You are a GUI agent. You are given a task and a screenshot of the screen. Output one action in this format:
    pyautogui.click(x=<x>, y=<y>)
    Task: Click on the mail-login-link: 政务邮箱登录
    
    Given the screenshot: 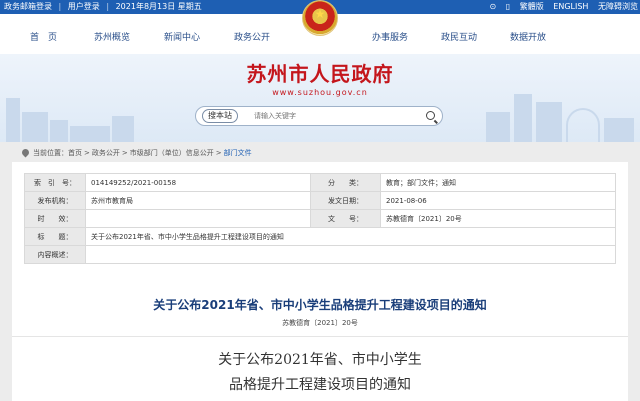 What is the action you would take?
    pyautogui.click(x=28, y=6)
    